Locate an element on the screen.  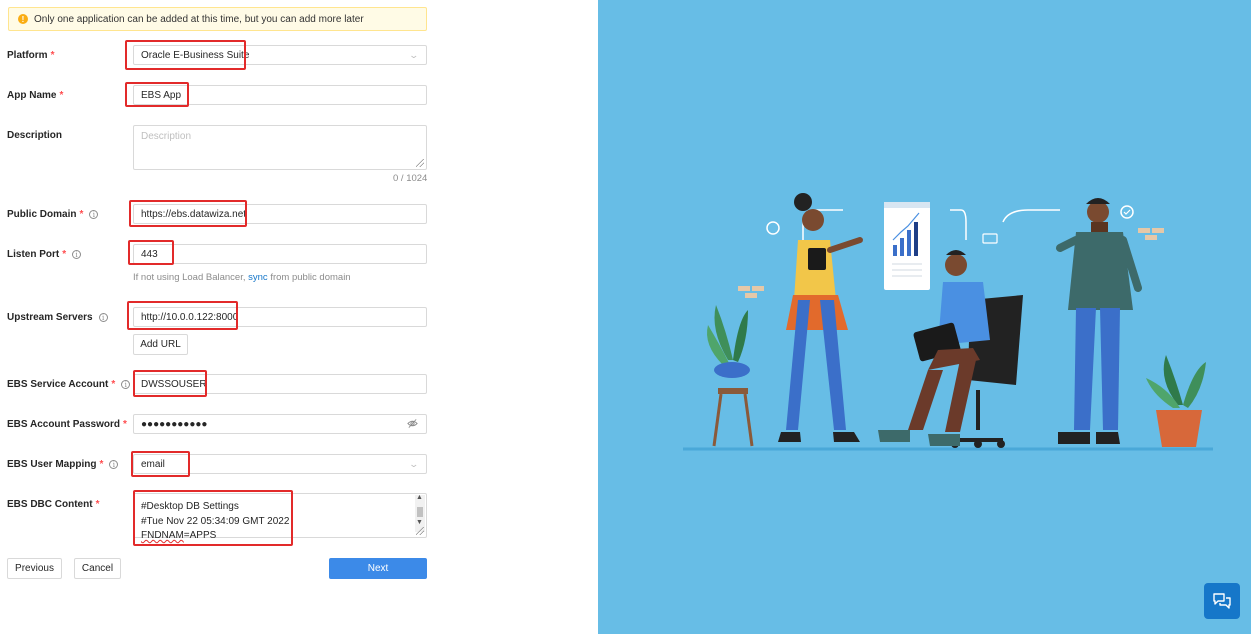
ebs-user-mapping-select: email ⌄ is located at coordinates (280, 464).